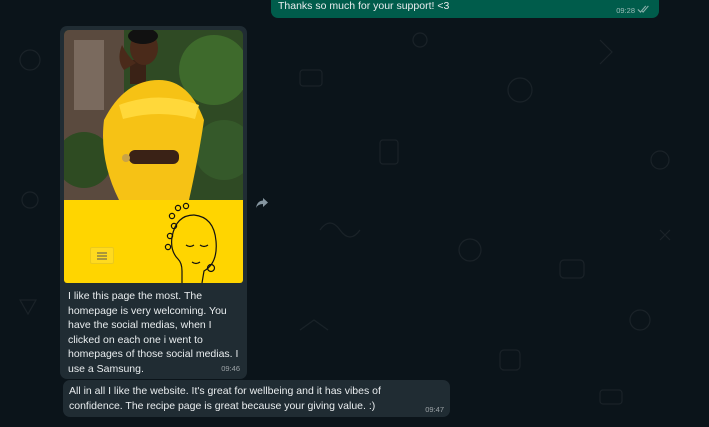 Image resolution: width=709 pixels, height=427 pixels. Describe the element at coordinates (364, 6) in the screenshot. I see `message-text: Thanks so much for your support! <3` at that location.